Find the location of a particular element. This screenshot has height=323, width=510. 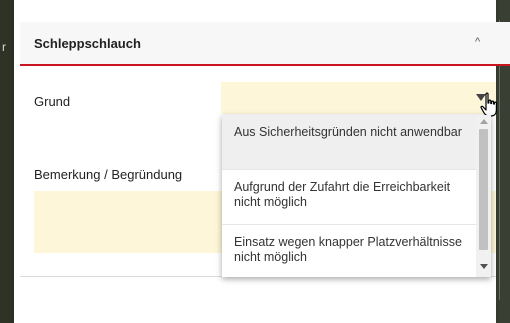

bemerkung-label: Bemerkung / Begründung is located at coordinates (108, 174).